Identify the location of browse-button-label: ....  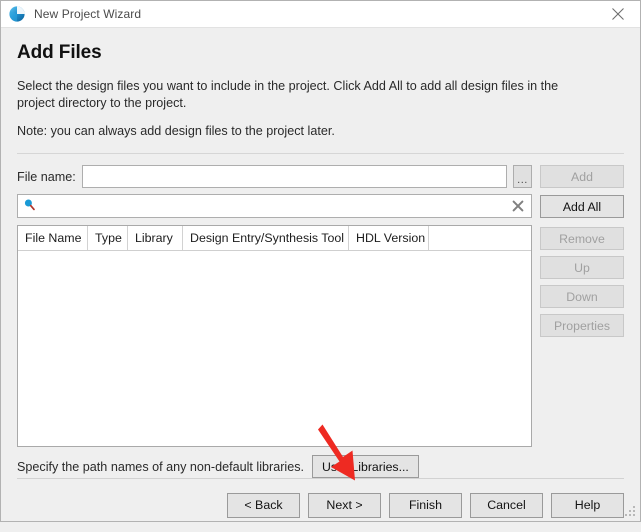
(522, 180).